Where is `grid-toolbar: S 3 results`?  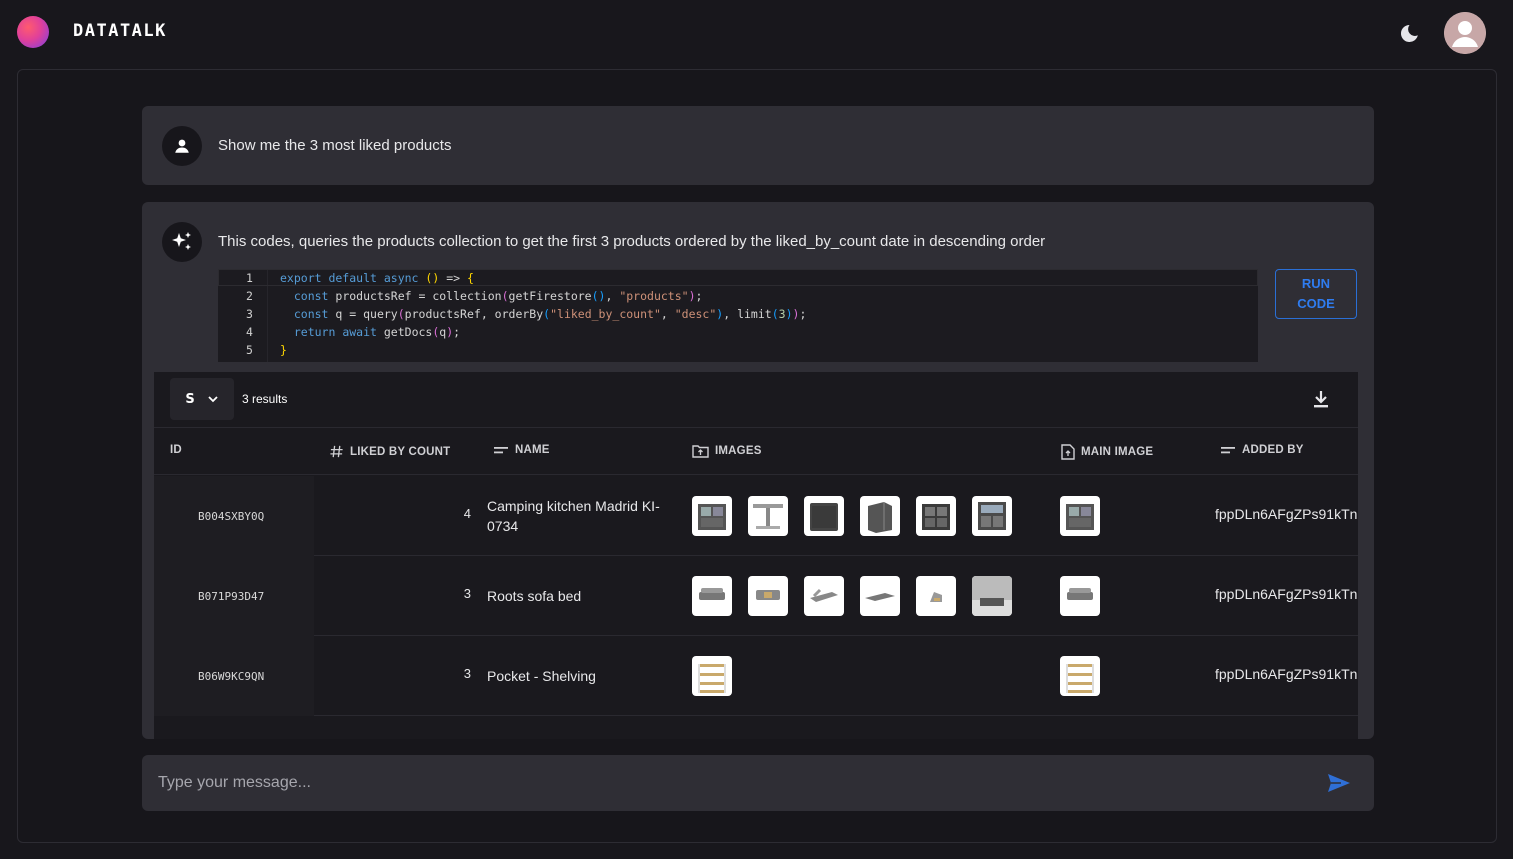
grid-toolbar: S 3 results is located at coordinates (756, 400).